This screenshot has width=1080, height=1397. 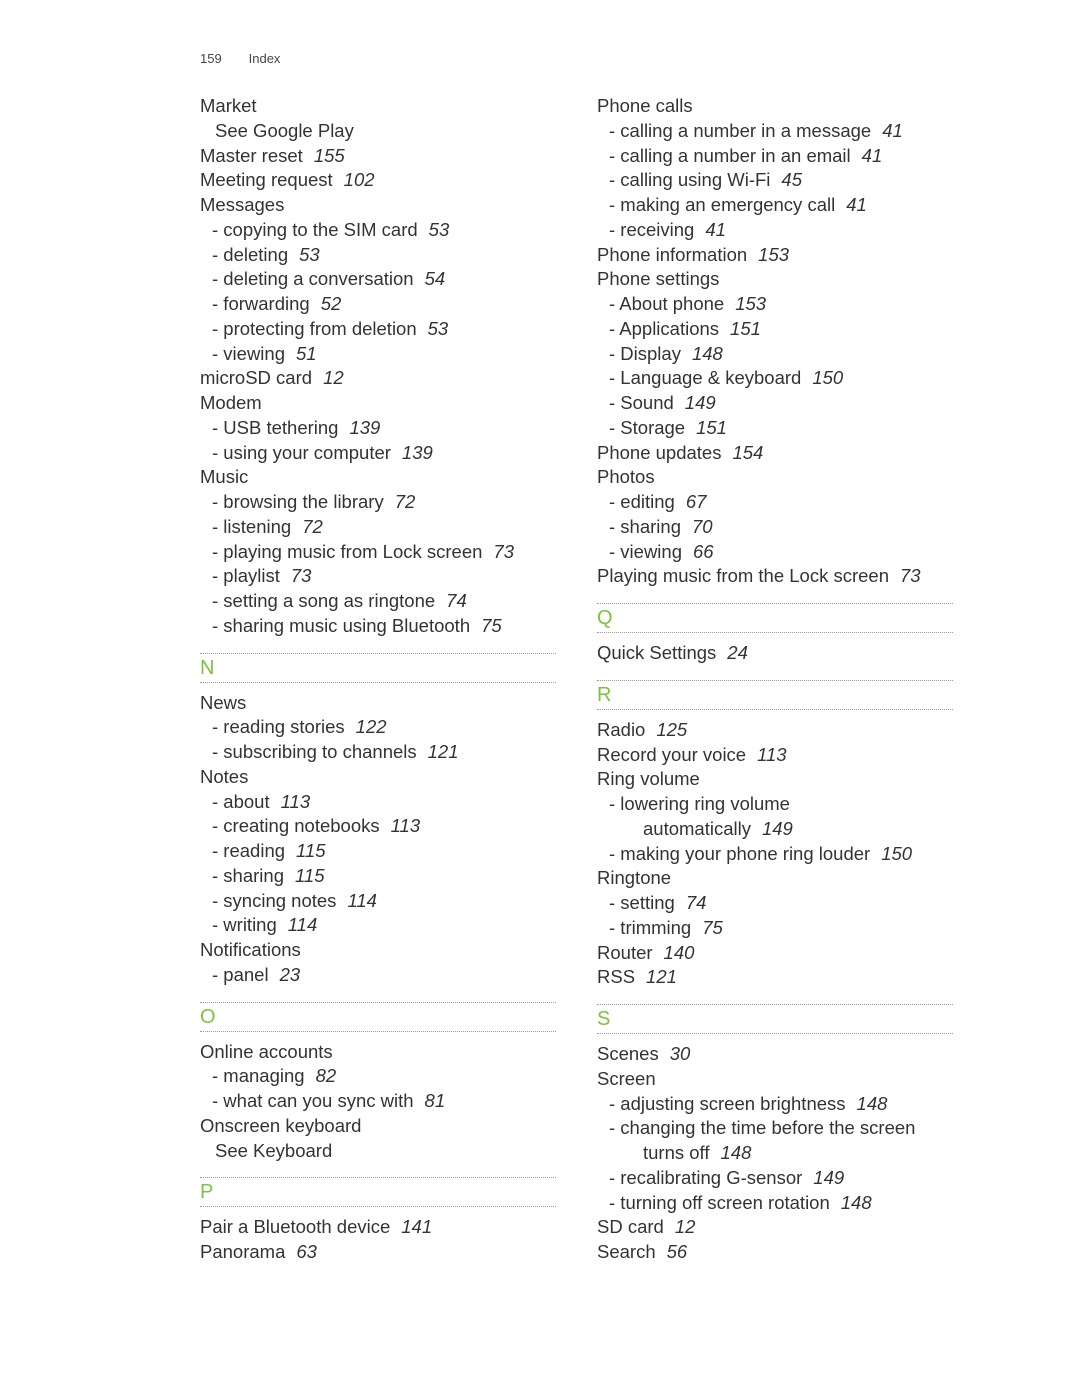 What do you see at coordinates (378, 703) in the screenshot?
I see `index-entry: News` at bounding box center [378, 703].